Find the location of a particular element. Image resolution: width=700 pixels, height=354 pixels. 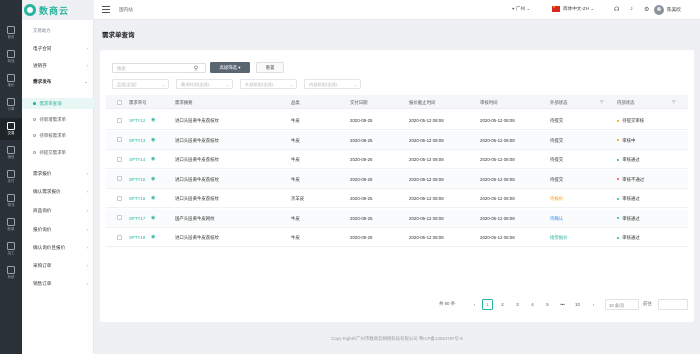

filter-demand-time: 需求时间(全部) ⌄ is located at coordinates (204, 84).